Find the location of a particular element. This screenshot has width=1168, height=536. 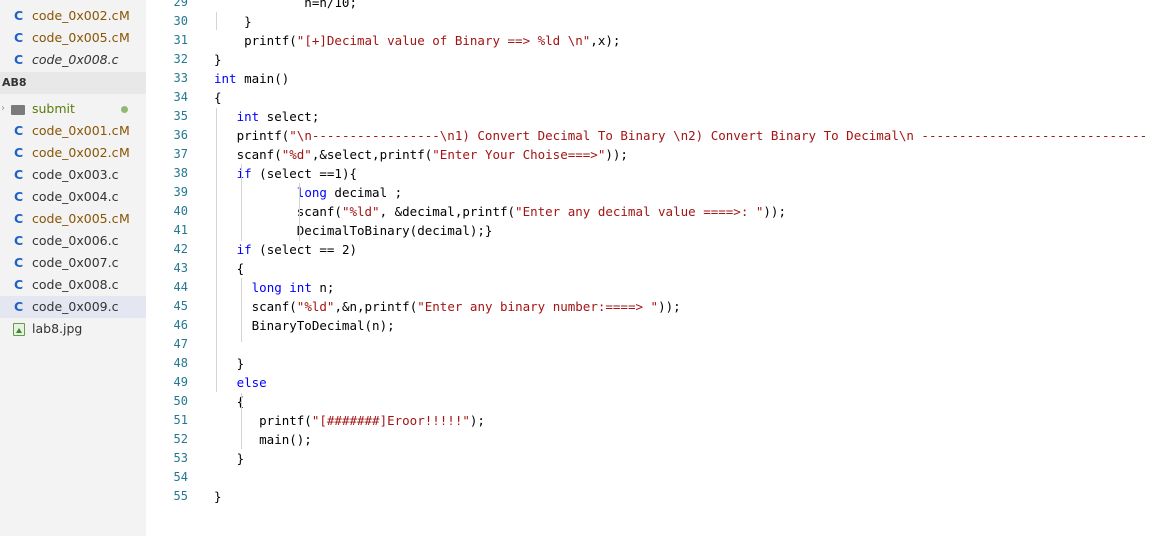

file-name: code_0x009.c is located at coordinates (75, 306).